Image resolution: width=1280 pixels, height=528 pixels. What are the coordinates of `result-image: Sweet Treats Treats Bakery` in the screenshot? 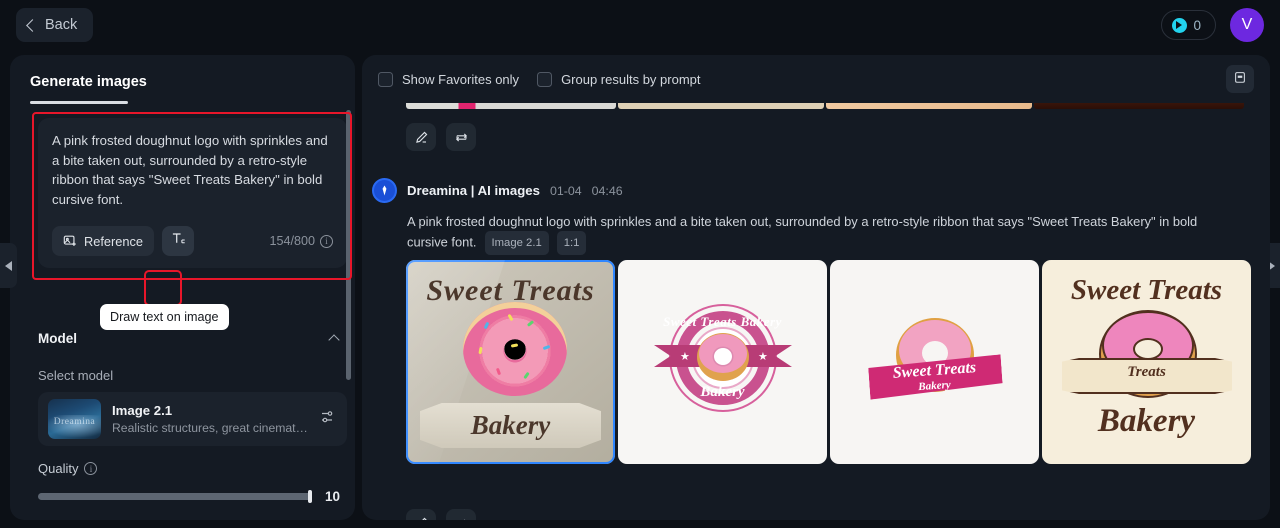 It's located at (1146, 362).